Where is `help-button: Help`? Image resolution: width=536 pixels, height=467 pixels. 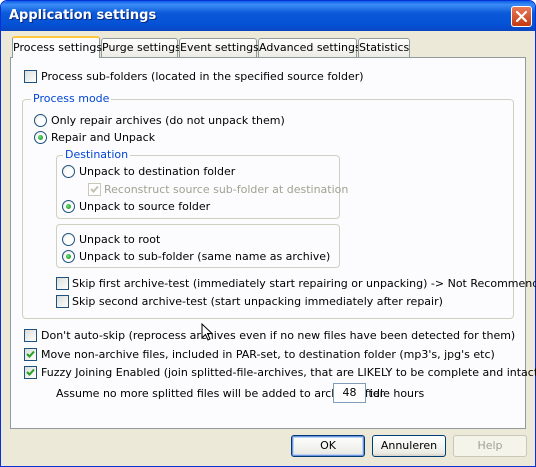 help-button: Help is located at coordinates (490, 446).